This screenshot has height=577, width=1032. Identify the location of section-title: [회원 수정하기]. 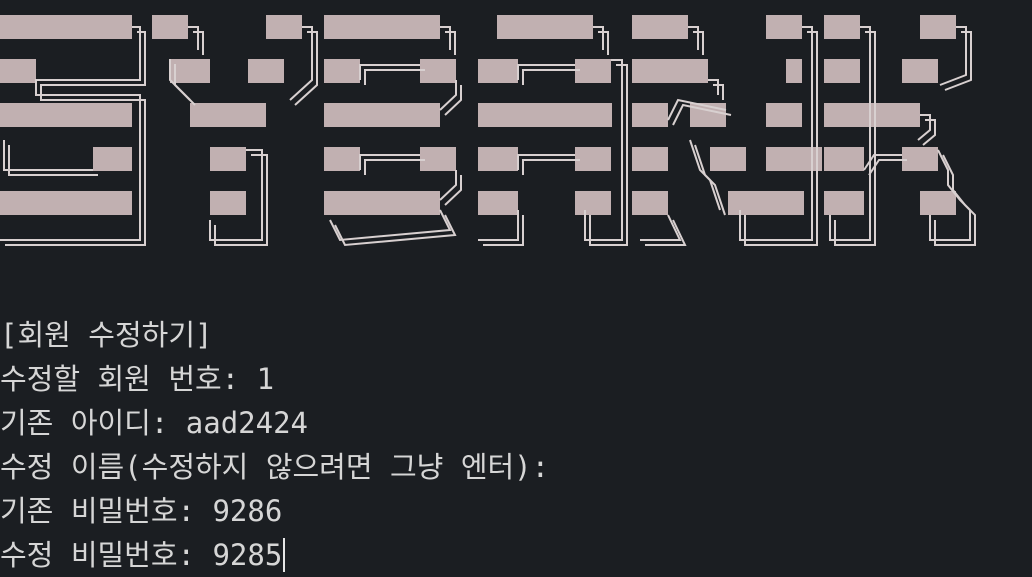
(106, 335).